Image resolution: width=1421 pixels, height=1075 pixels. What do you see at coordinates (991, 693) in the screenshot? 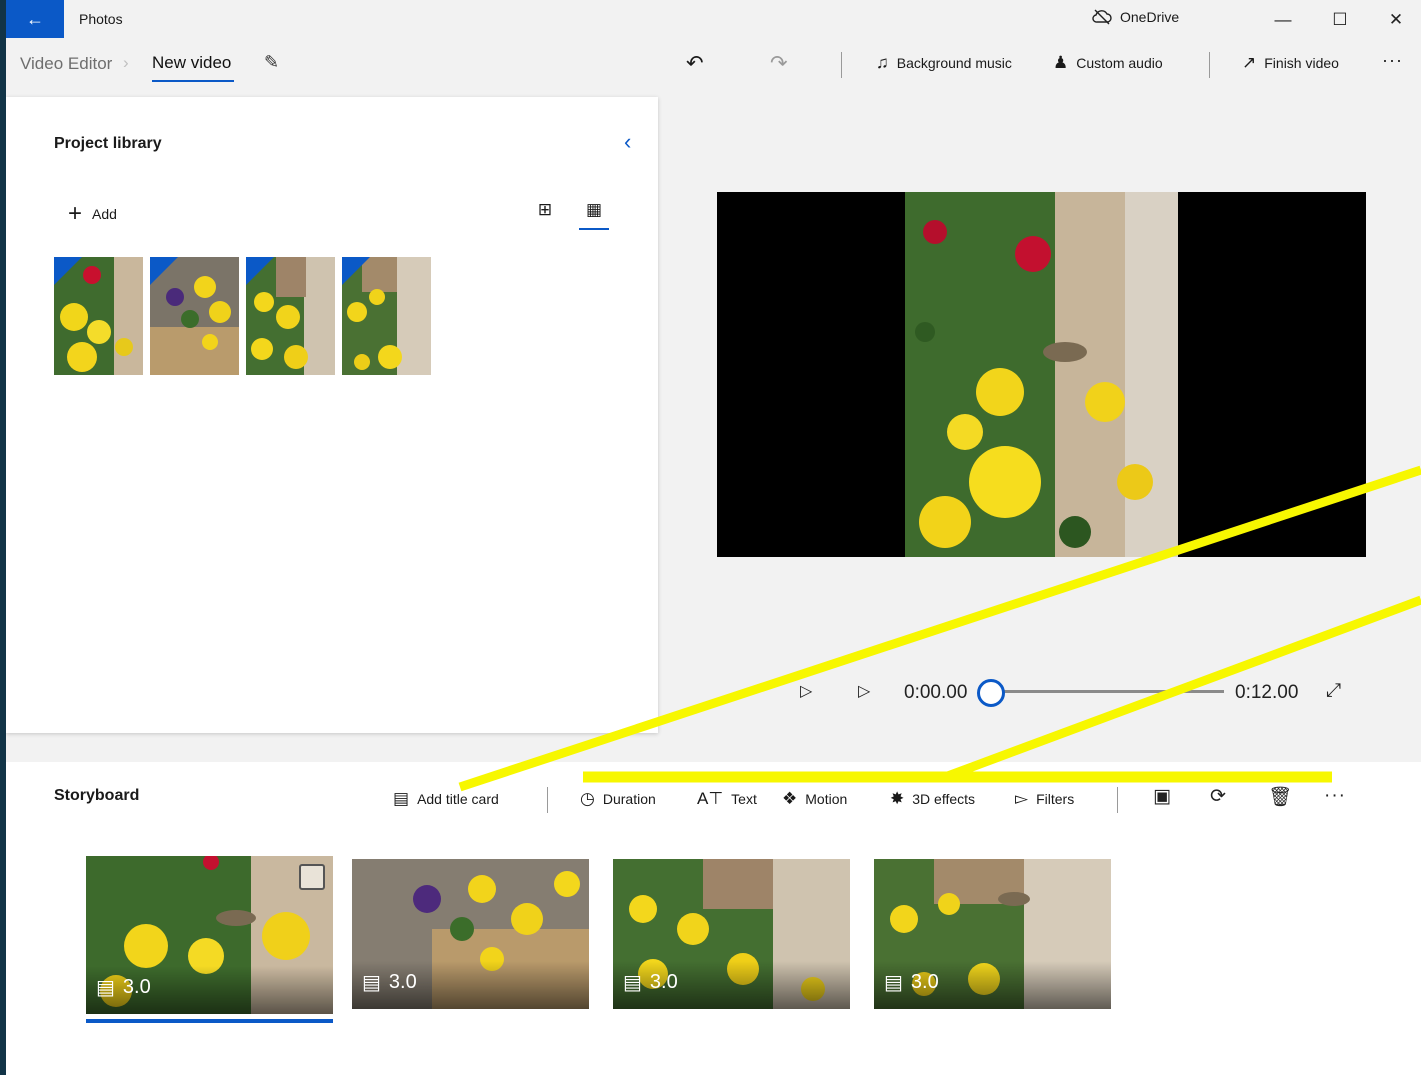
I see `seek-thumb` at bounding box center [991, 693].